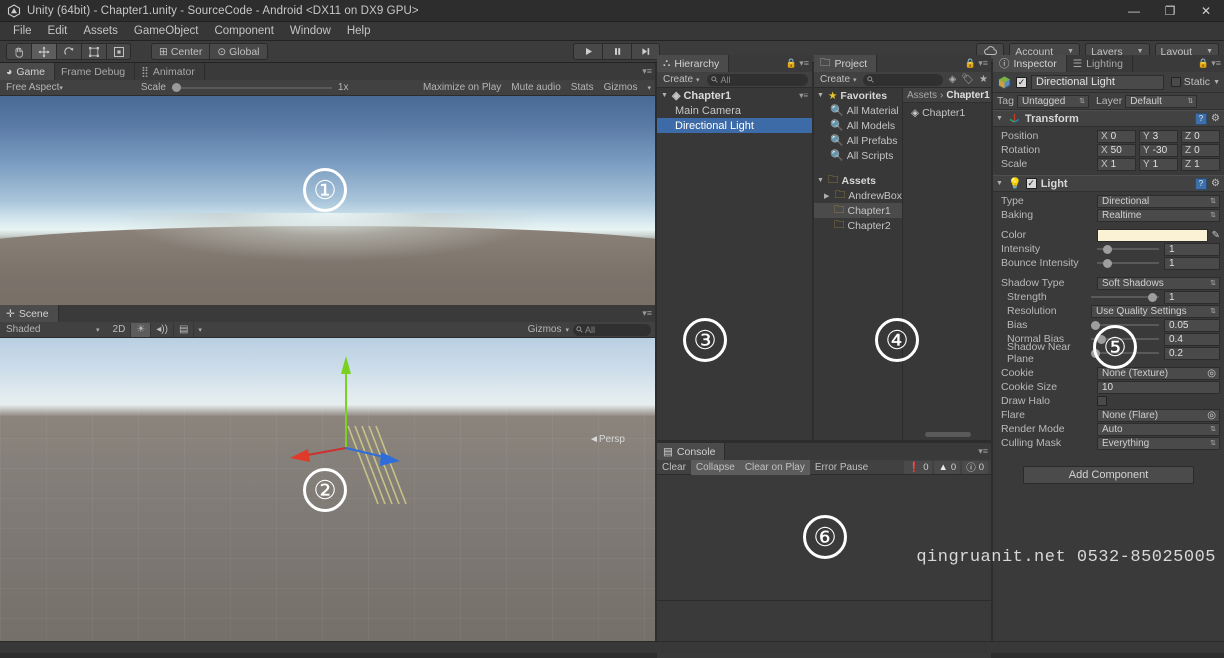  I want to click on console-error-count: ❗ 0, so click(918, 467).